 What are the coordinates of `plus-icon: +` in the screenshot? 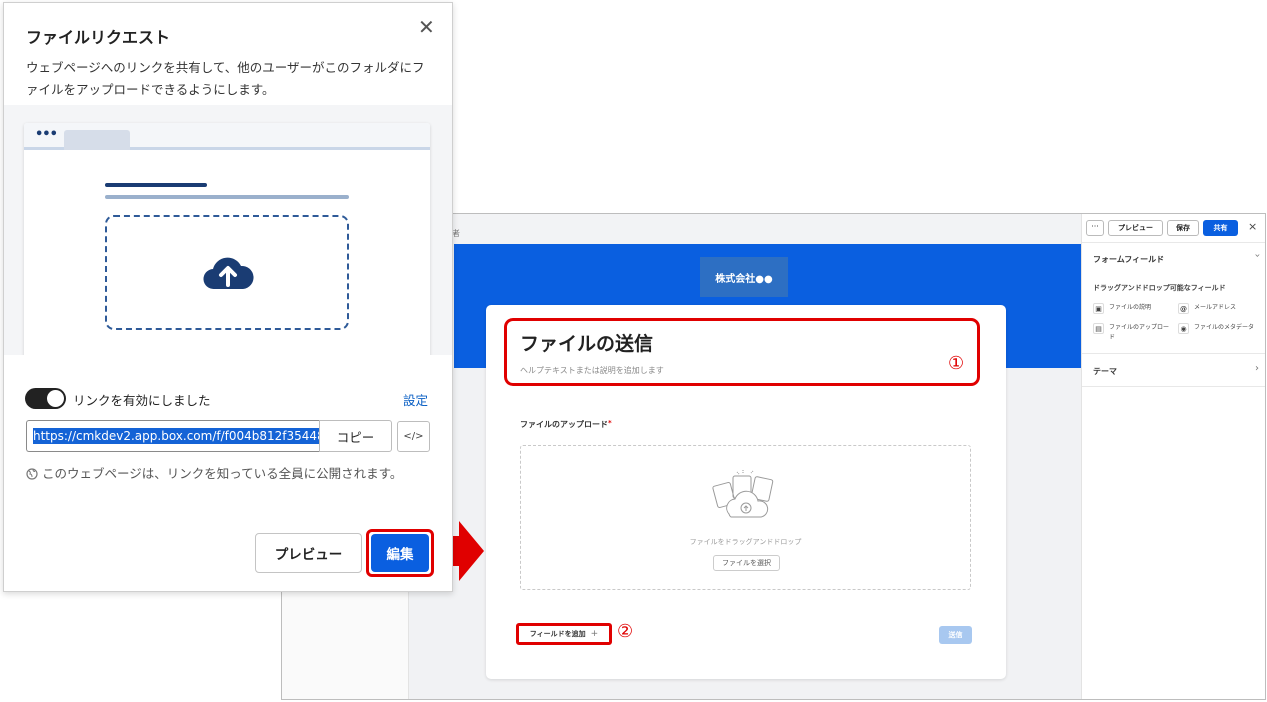 It's located at (594, 634).